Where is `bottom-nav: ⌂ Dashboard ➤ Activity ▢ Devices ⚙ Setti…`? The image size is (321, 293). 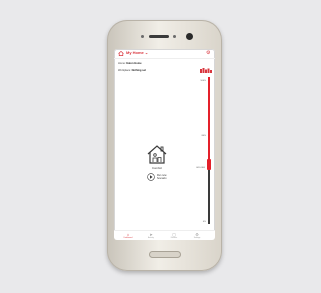 bottom-nav: ⌂ Dashboard ➤ Activity ▢ Devices ⚙ Setti… is located at coordinates (164, 235).